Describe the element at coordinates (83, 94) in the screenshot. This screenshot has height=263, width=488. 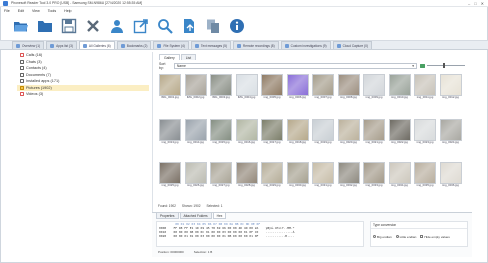
I see `sidebar-item-videos: Videos (3)` at that location.